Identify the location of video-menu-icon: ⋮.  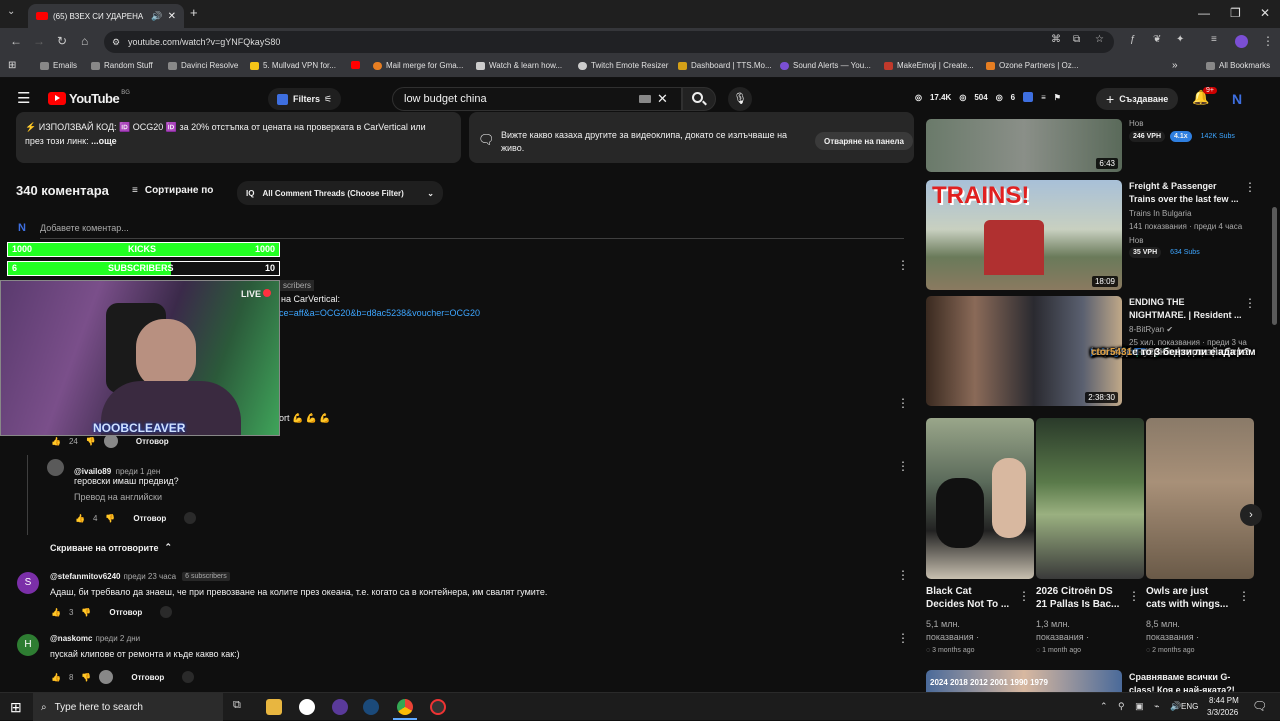
(1250, 187).